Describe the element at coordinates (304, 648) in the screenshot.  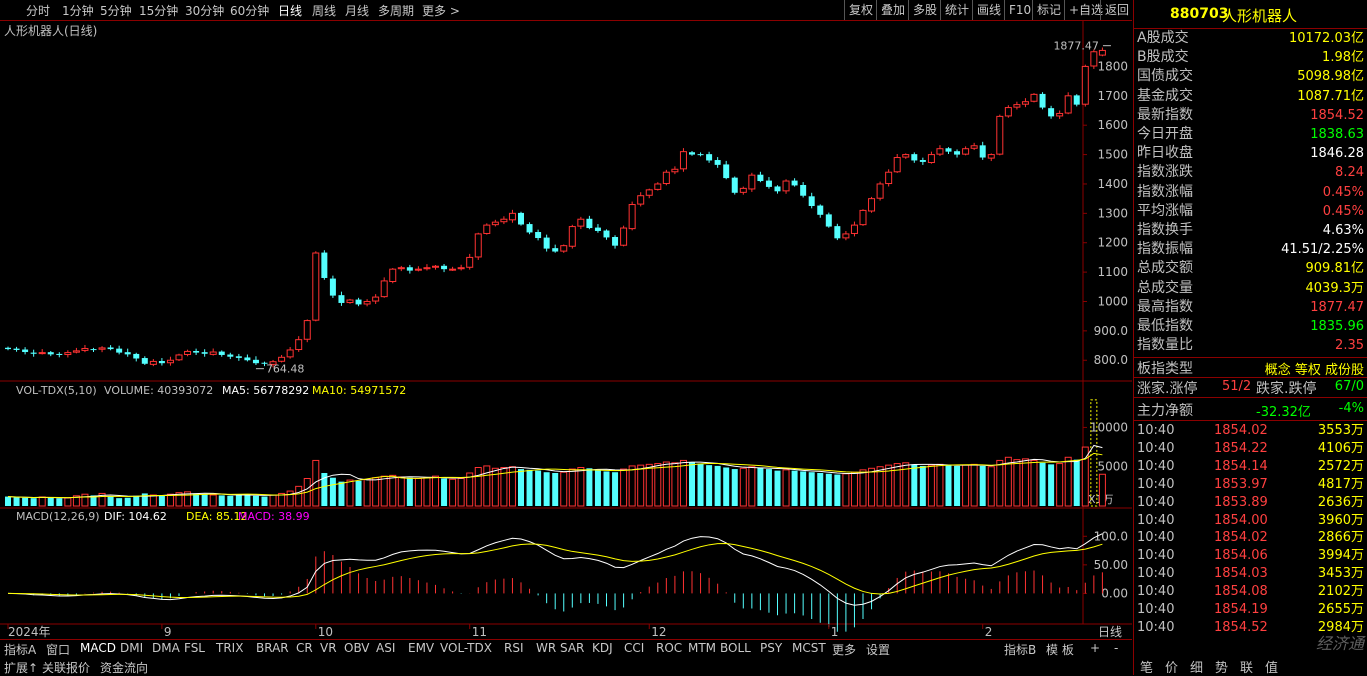
I see `indicator-cr: CR` at that location.